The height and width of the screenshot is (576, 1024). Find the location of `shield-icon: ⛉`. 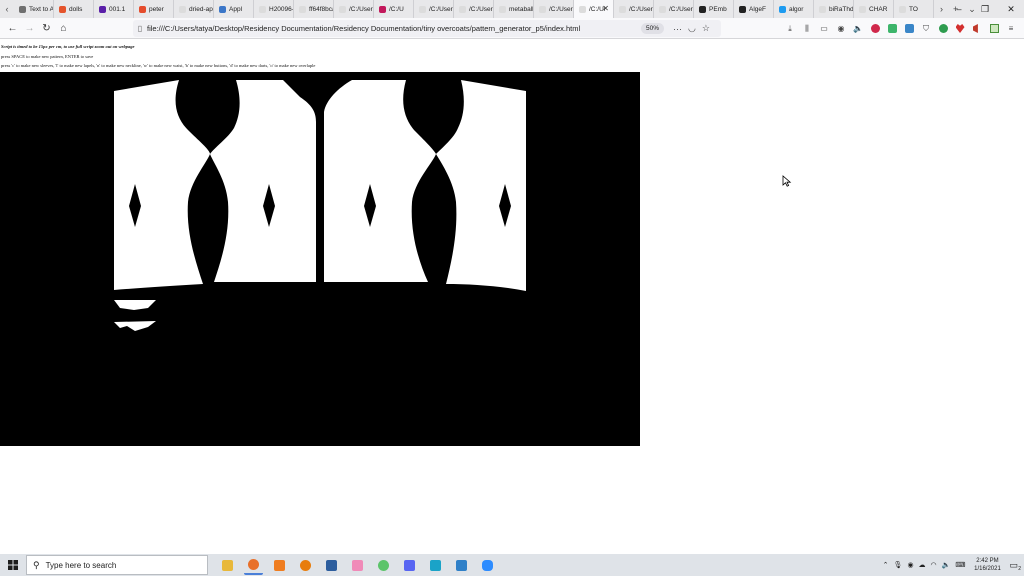

shield-icon: ⛉ is located at coordinates (926, 29).